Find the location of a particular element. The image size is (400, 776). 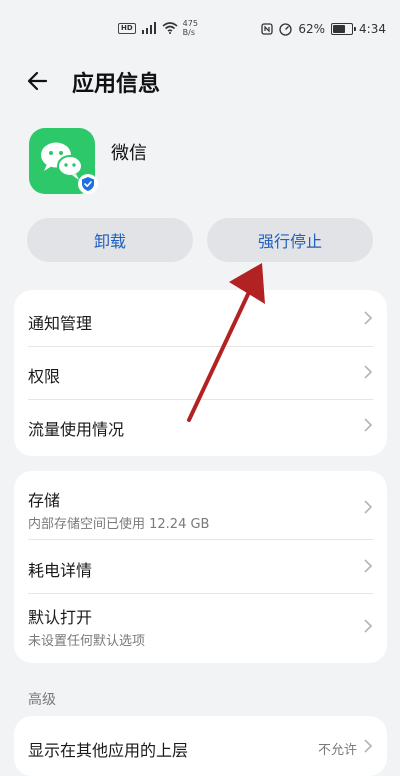

battery-percent: 62% is located at coordinates (312, 29).